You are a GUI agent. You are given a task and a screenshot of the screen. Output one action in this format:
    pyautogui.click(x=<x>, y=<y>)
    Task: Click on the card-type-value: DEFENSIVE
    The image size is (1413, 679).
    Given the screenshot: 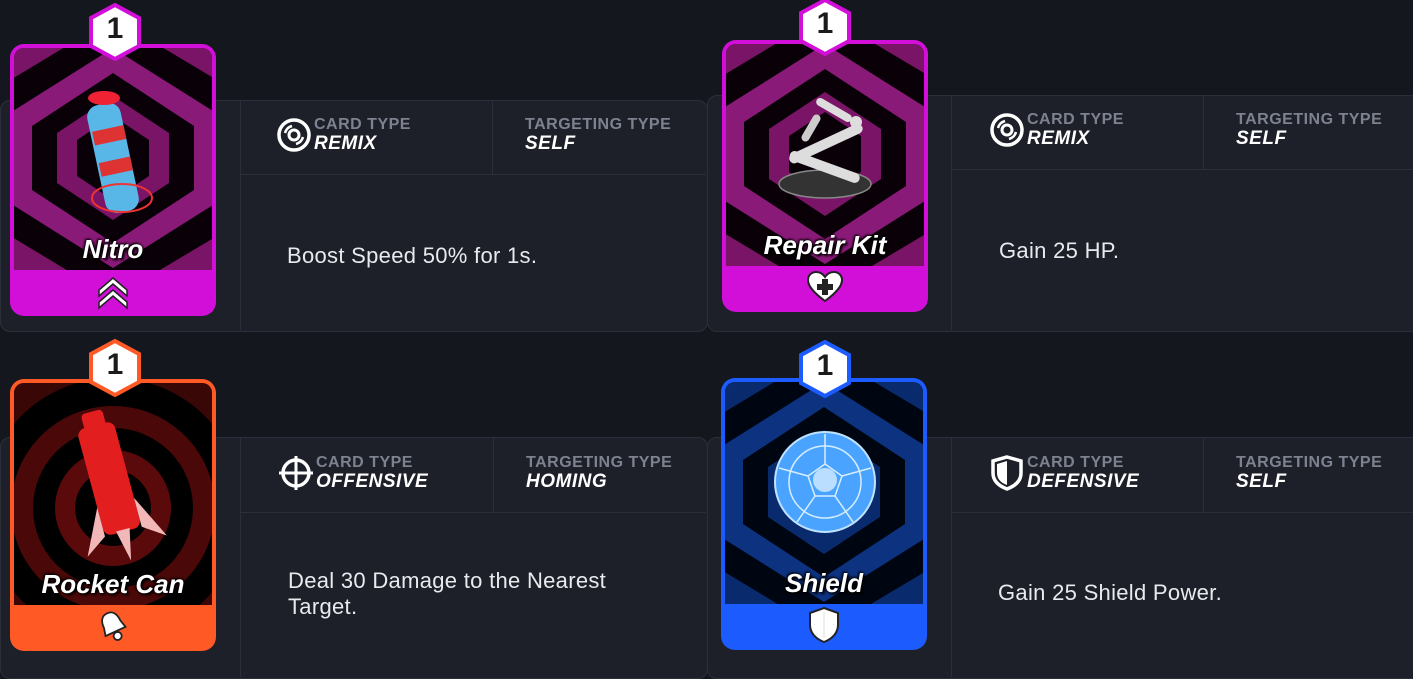 What is the action you would take?
    pyautogui.click(x=1083, y=481)
    